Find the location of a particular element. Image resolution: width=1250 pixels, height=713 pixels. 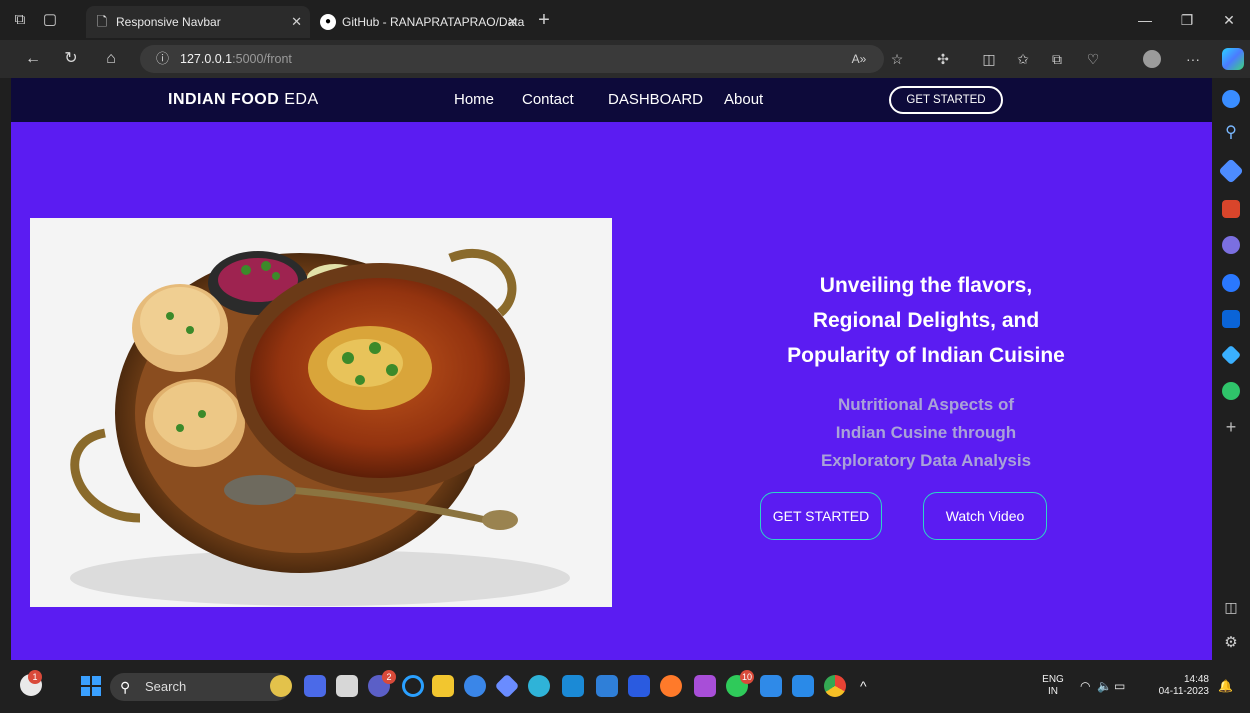

photos-icon is located at coordinates (475, 686).